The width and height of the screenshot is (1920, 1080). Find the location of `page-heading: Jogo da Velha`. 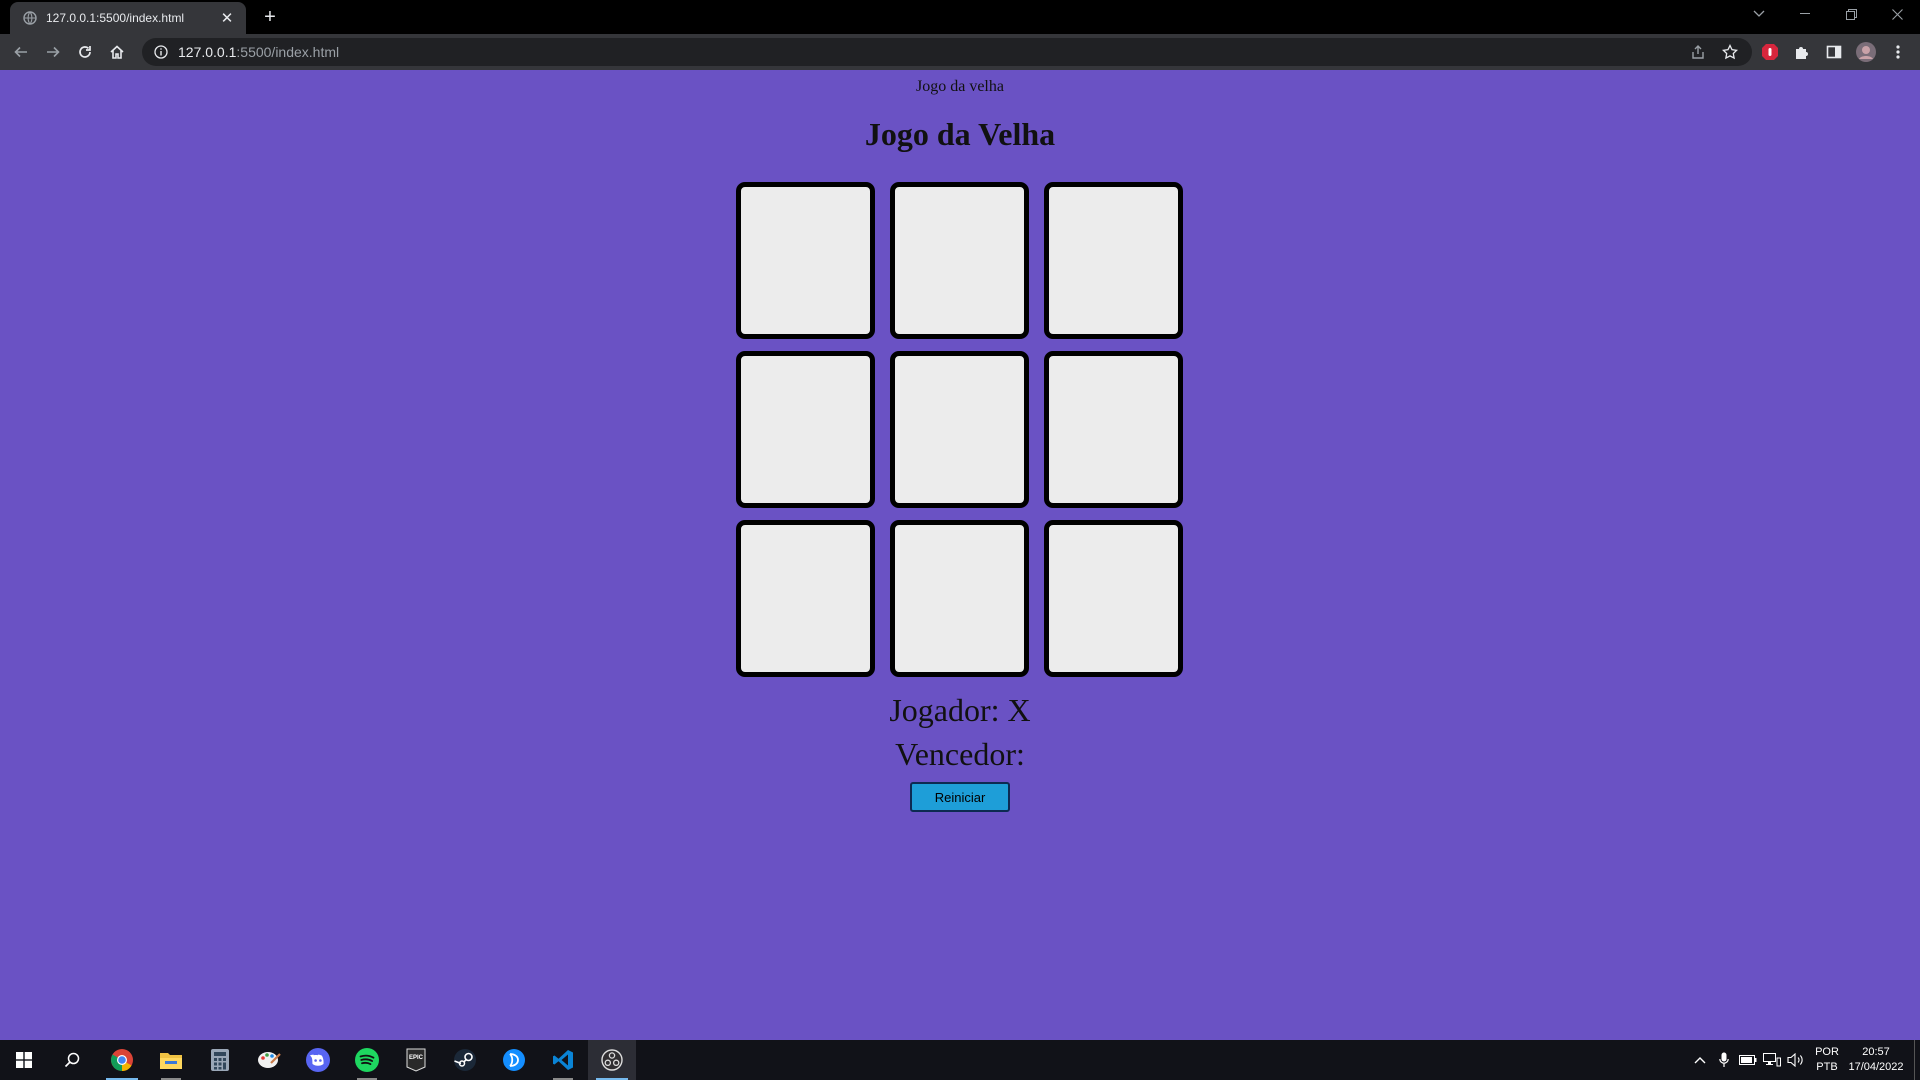

page-heading: Jogo da Velha is located at coordinates (960, 134).